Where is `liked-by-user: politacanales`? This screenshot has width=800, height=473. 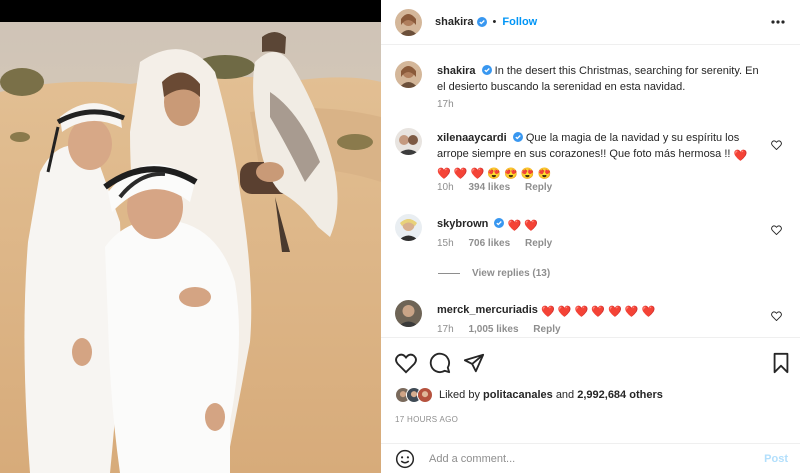
liked-by-user: politacanales is located at coordinates (518, 395).